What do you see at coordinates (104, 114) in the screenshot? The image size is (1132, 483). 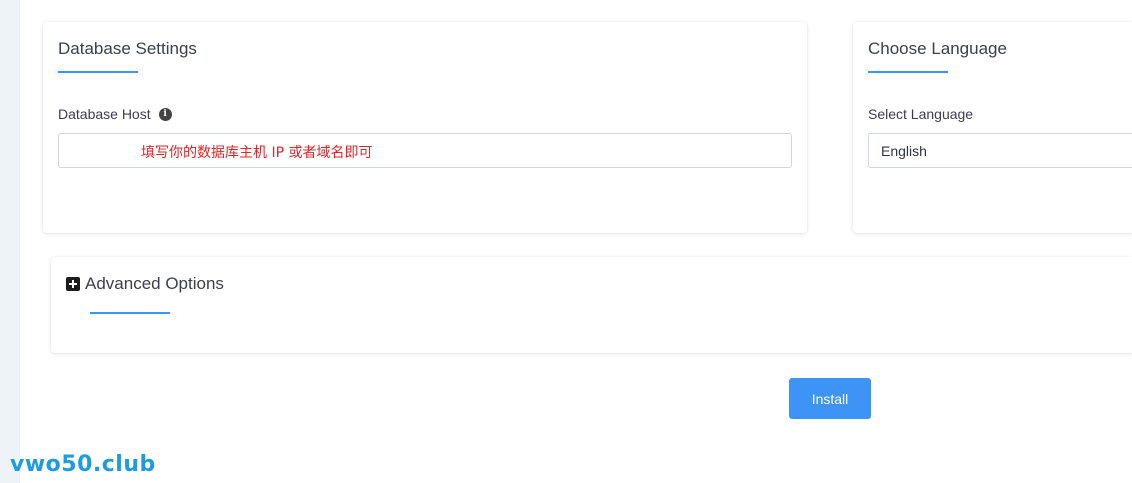 I see `database-host-label: Database Host` at bounding box center [104, 114].